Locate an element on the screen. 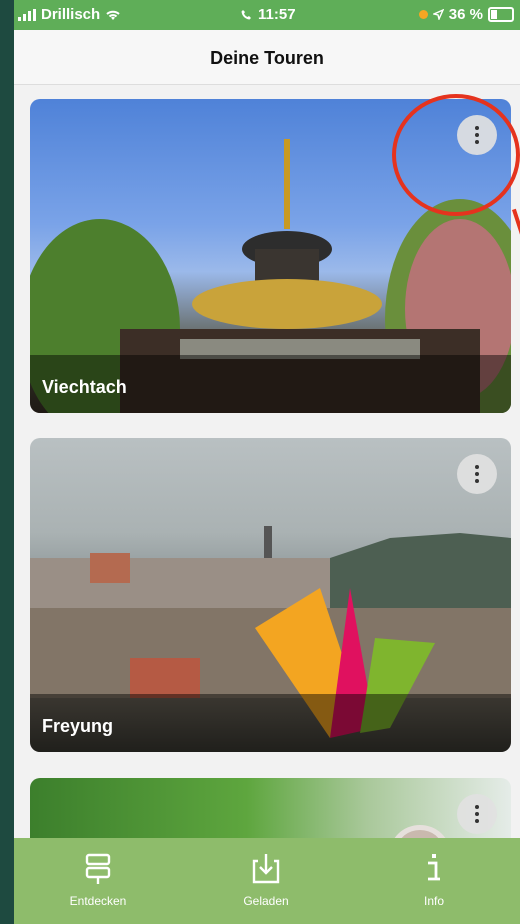  tour-caption: Viechtach is located at coordinates (270, 384).